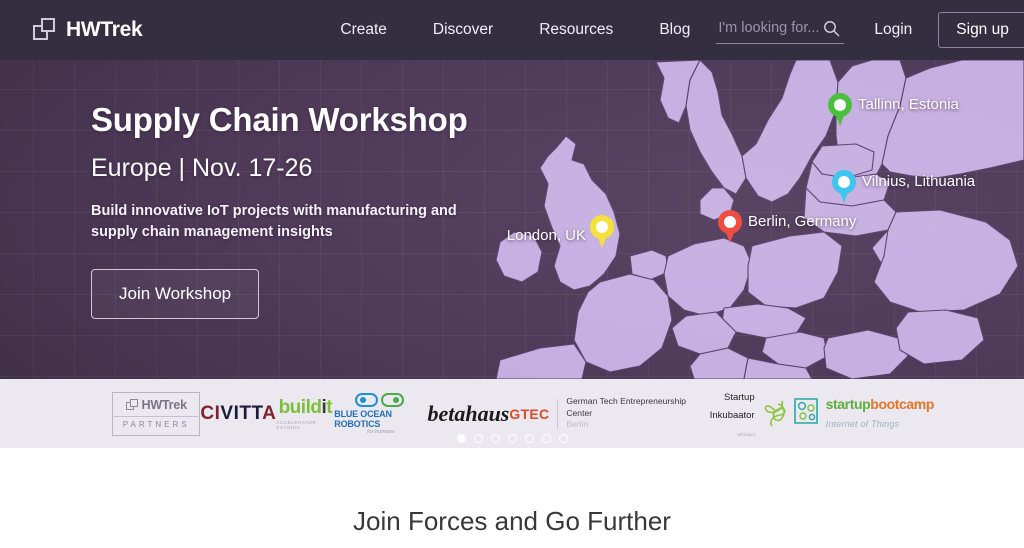 The width and height of the screenshot is (1024, 548). I want to click on robot-eyes-icon, so click(380, 399).